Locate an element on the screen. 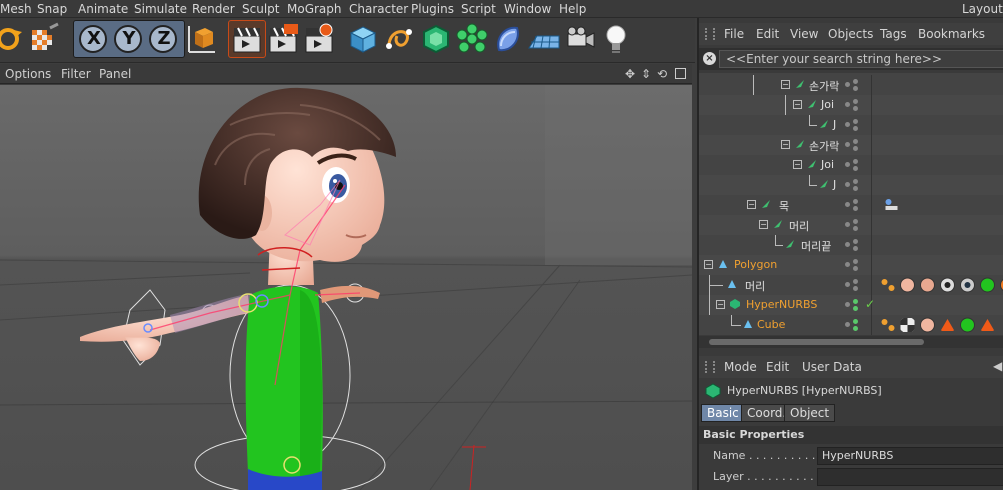 The image size is (1003, 490). viewport-menu-filter: Filter is located at coordinates (76, 74).